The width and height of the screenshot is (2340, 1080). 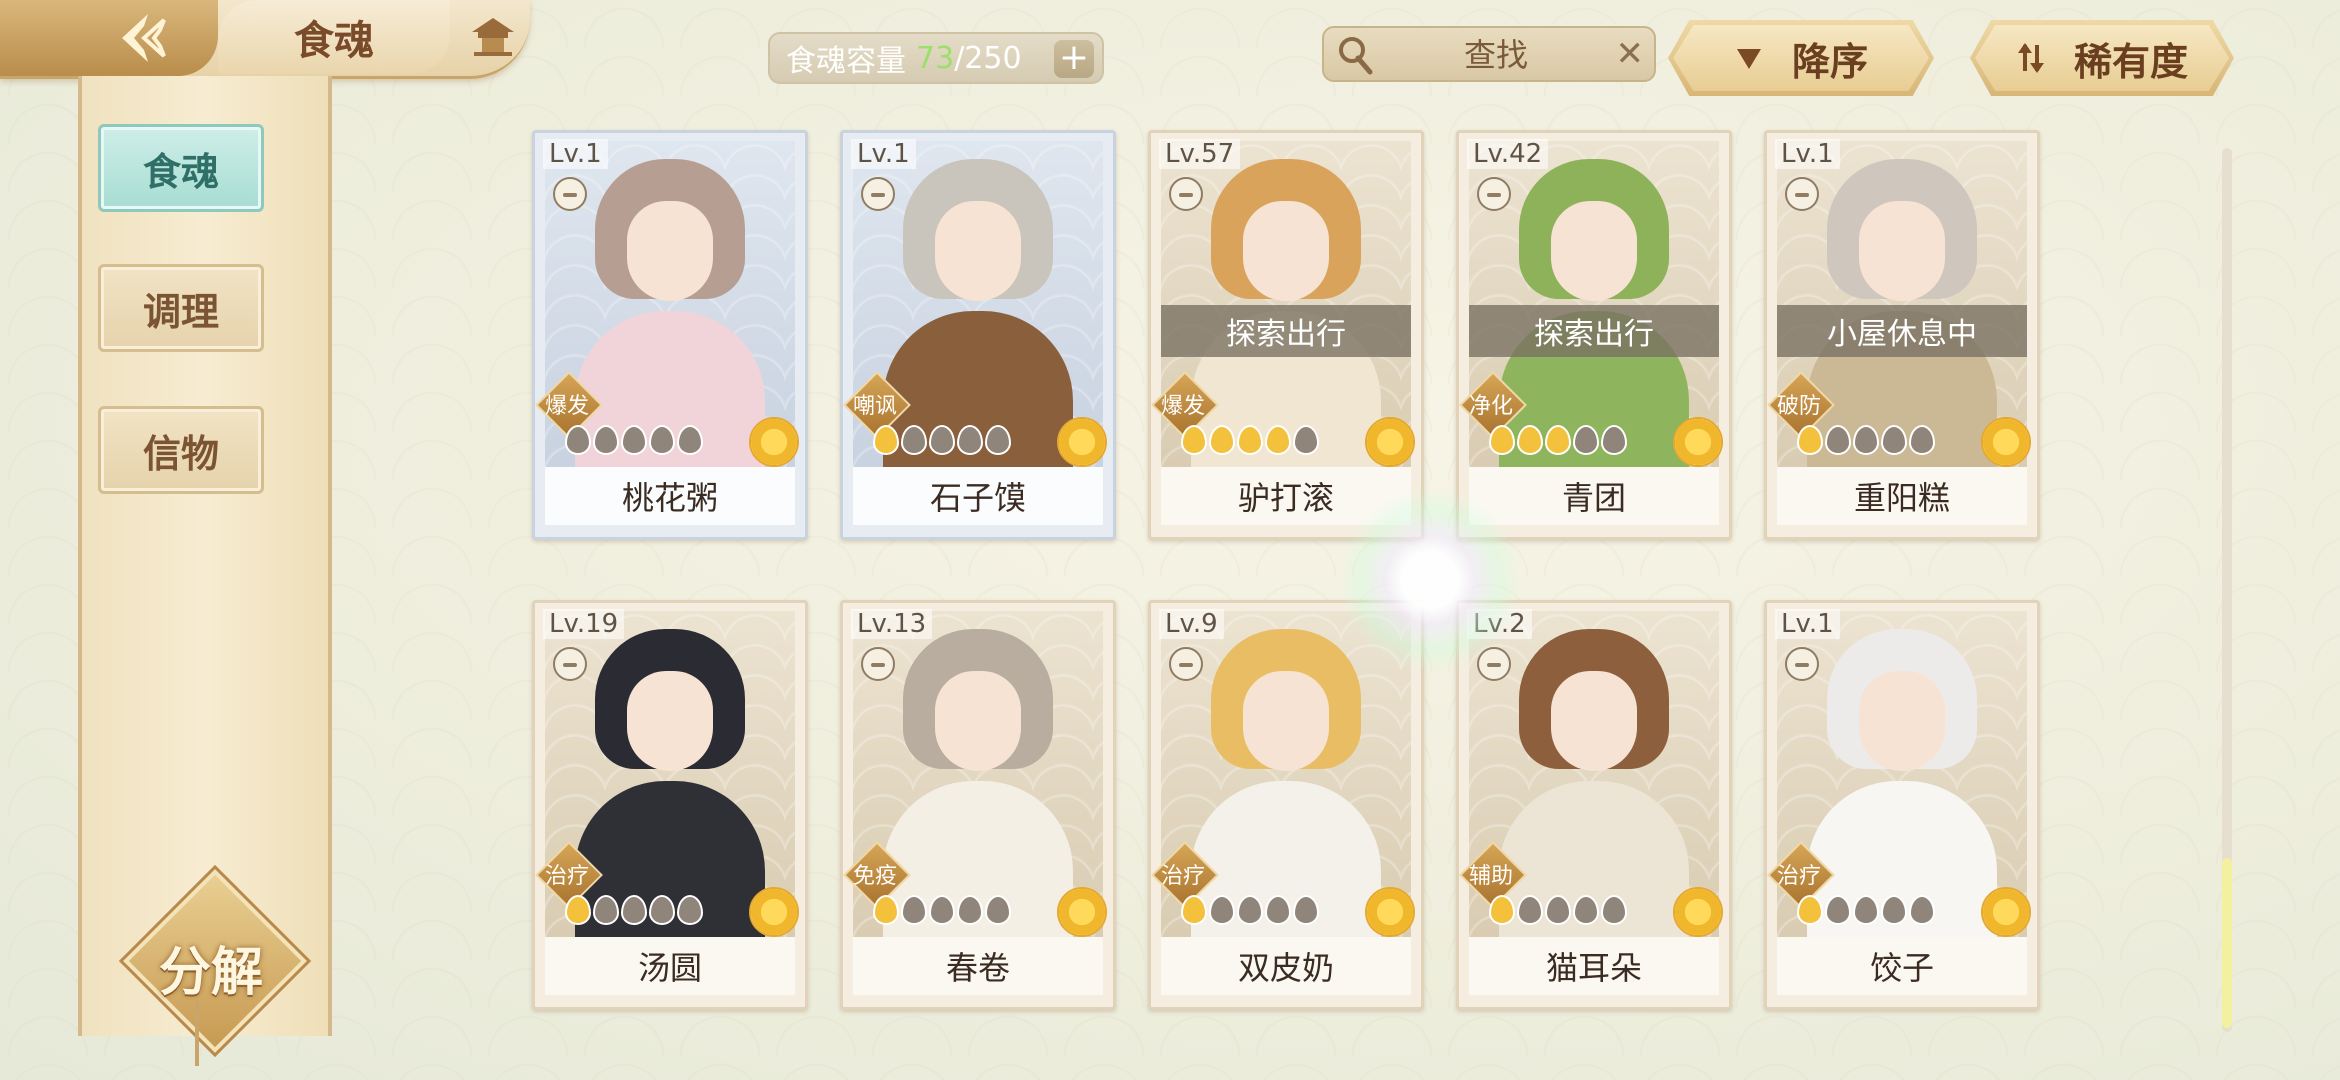 I want to click on search-box: ✕, so click(x=1489, y=54).